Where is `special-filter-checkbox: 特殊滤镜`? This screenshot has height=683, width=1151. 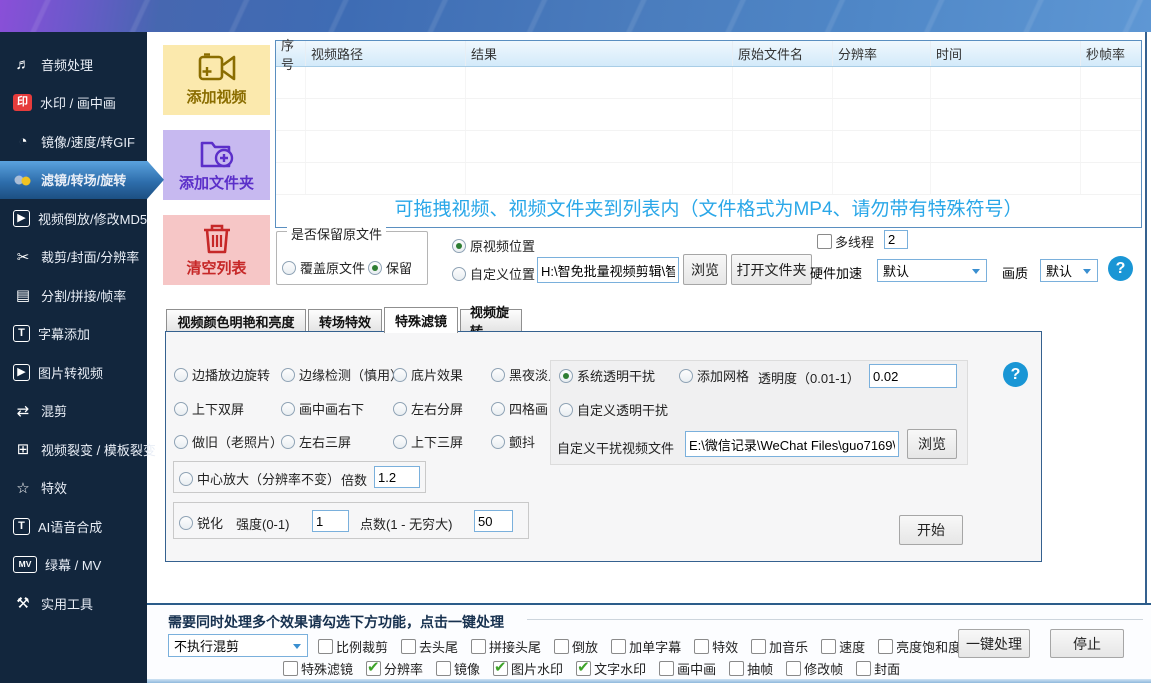
special-filter-checkbox: 特殊滤镜 is located at coordinates (318, 668).